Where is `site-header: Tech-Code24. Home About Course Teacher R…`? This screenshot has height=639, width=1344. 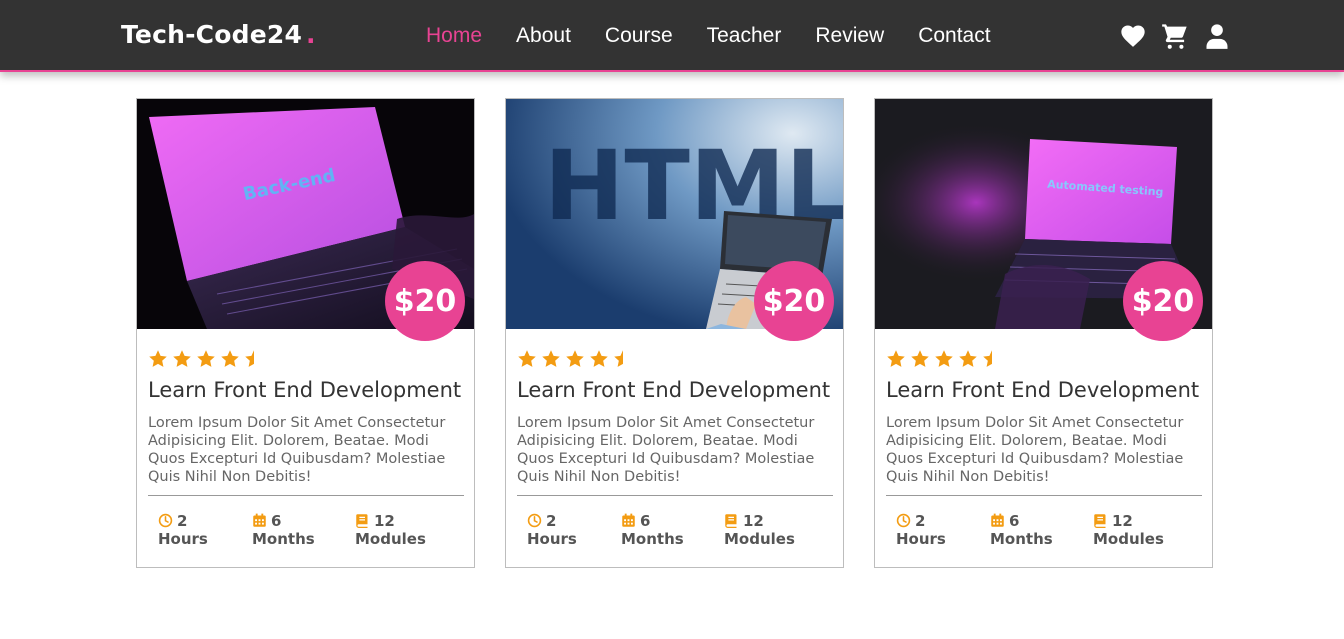
site-header: Tech-Code24. Home About Course Teacher R… is located at coordinates (672, 36).